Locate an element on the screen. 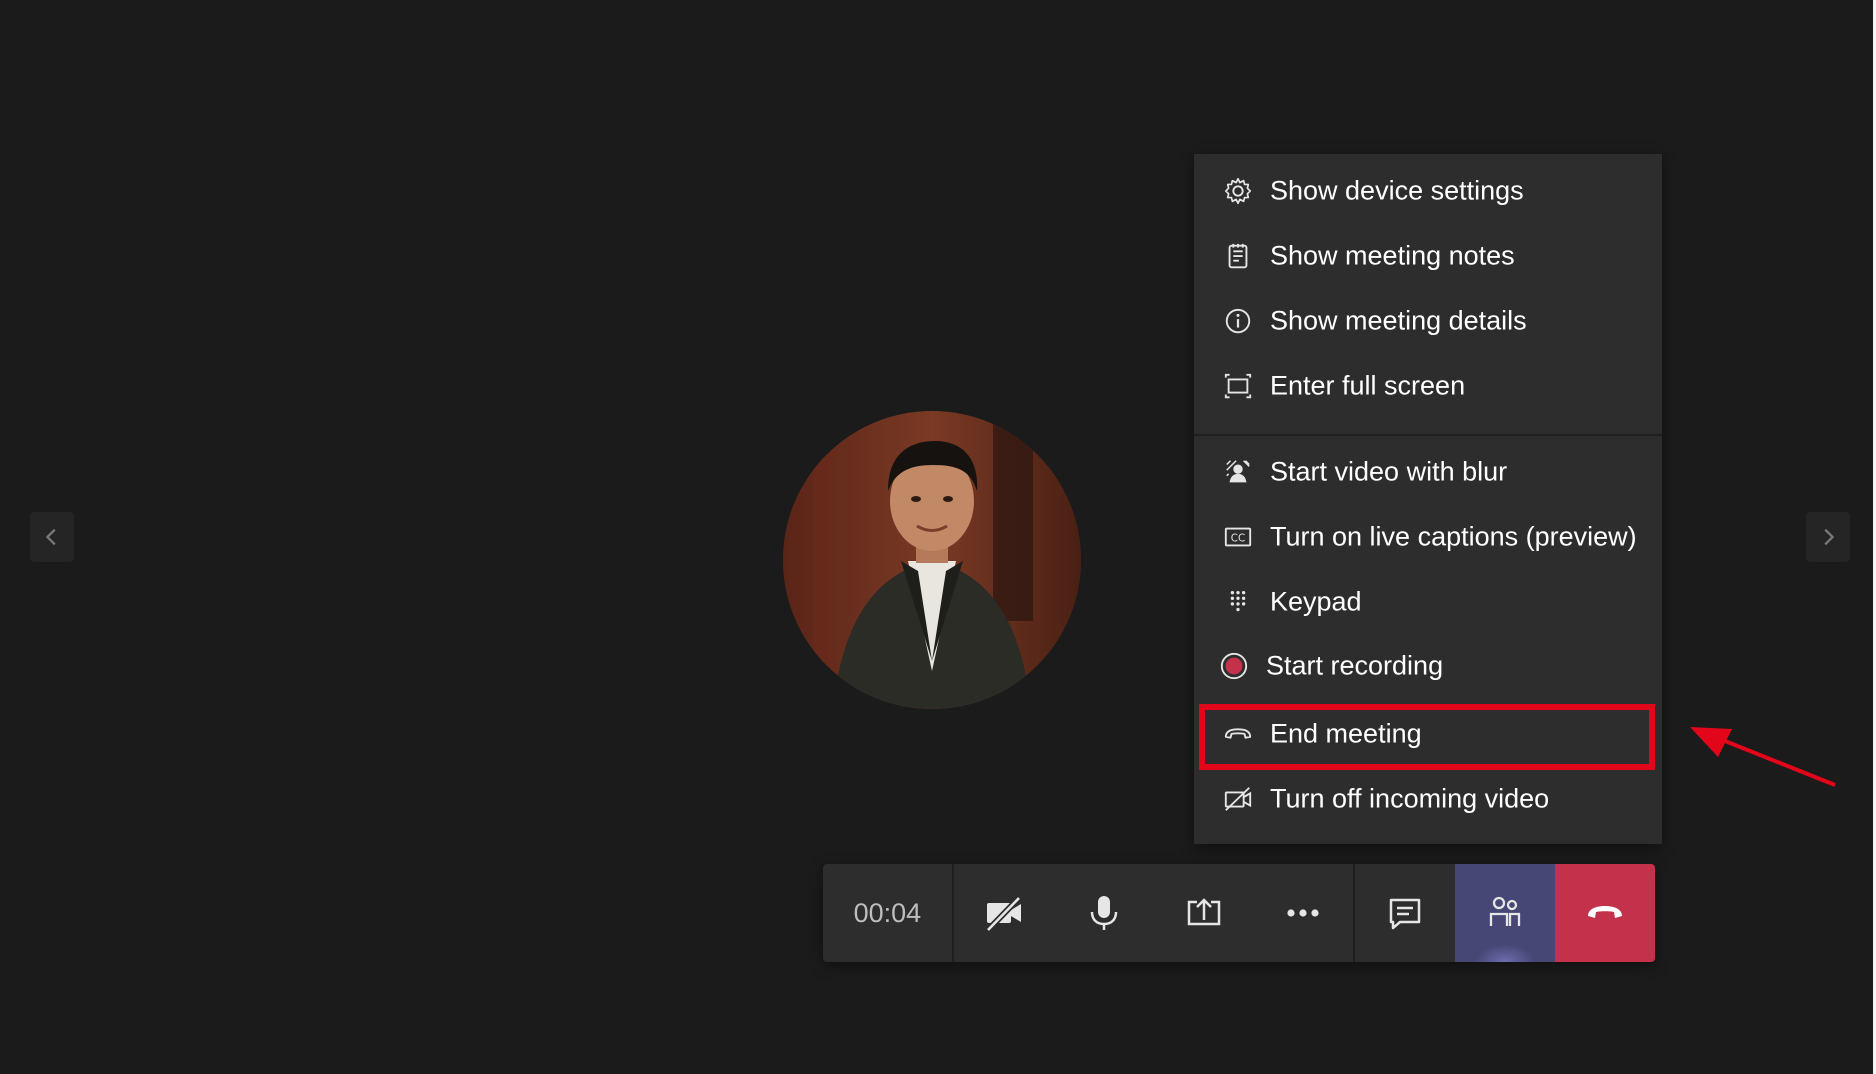 Image resolution: width=1876 pixels, height=1074 pixels. menu-item-device-settings: Show device settings is located at coordinates (1428, 191).